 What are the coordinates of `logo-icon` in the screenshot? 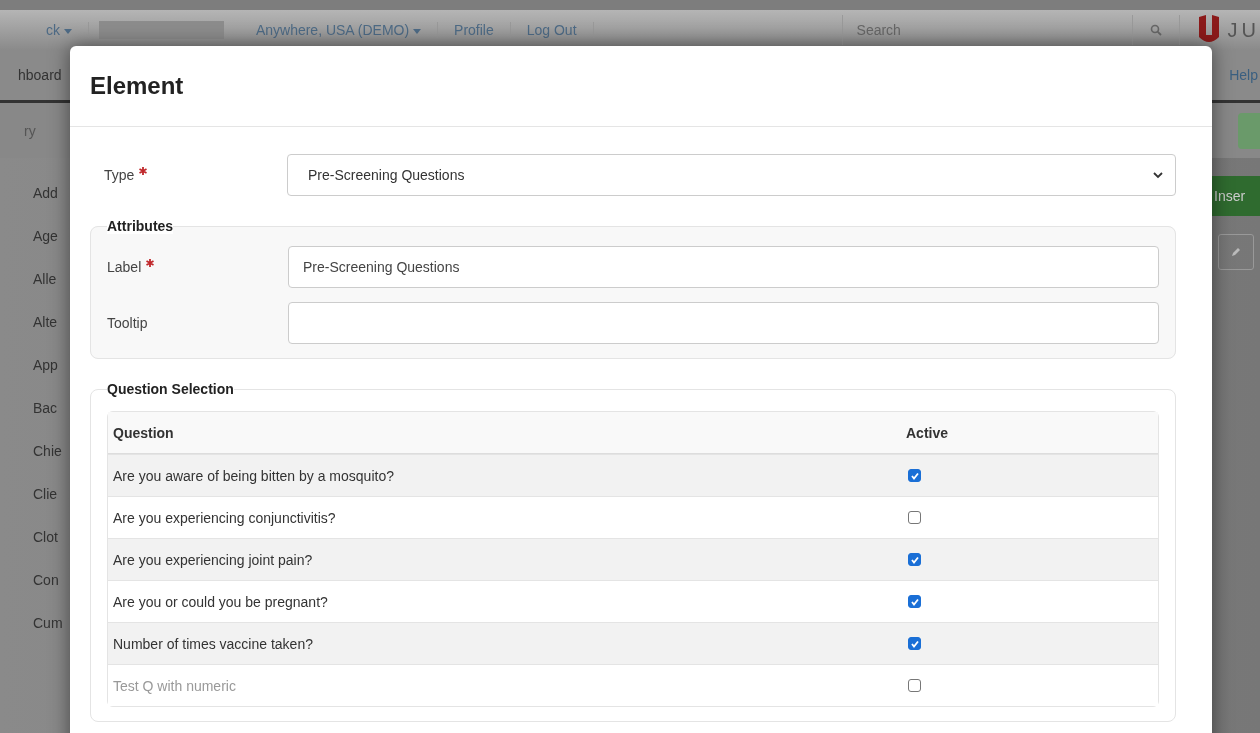 It's located at (1208, 30).